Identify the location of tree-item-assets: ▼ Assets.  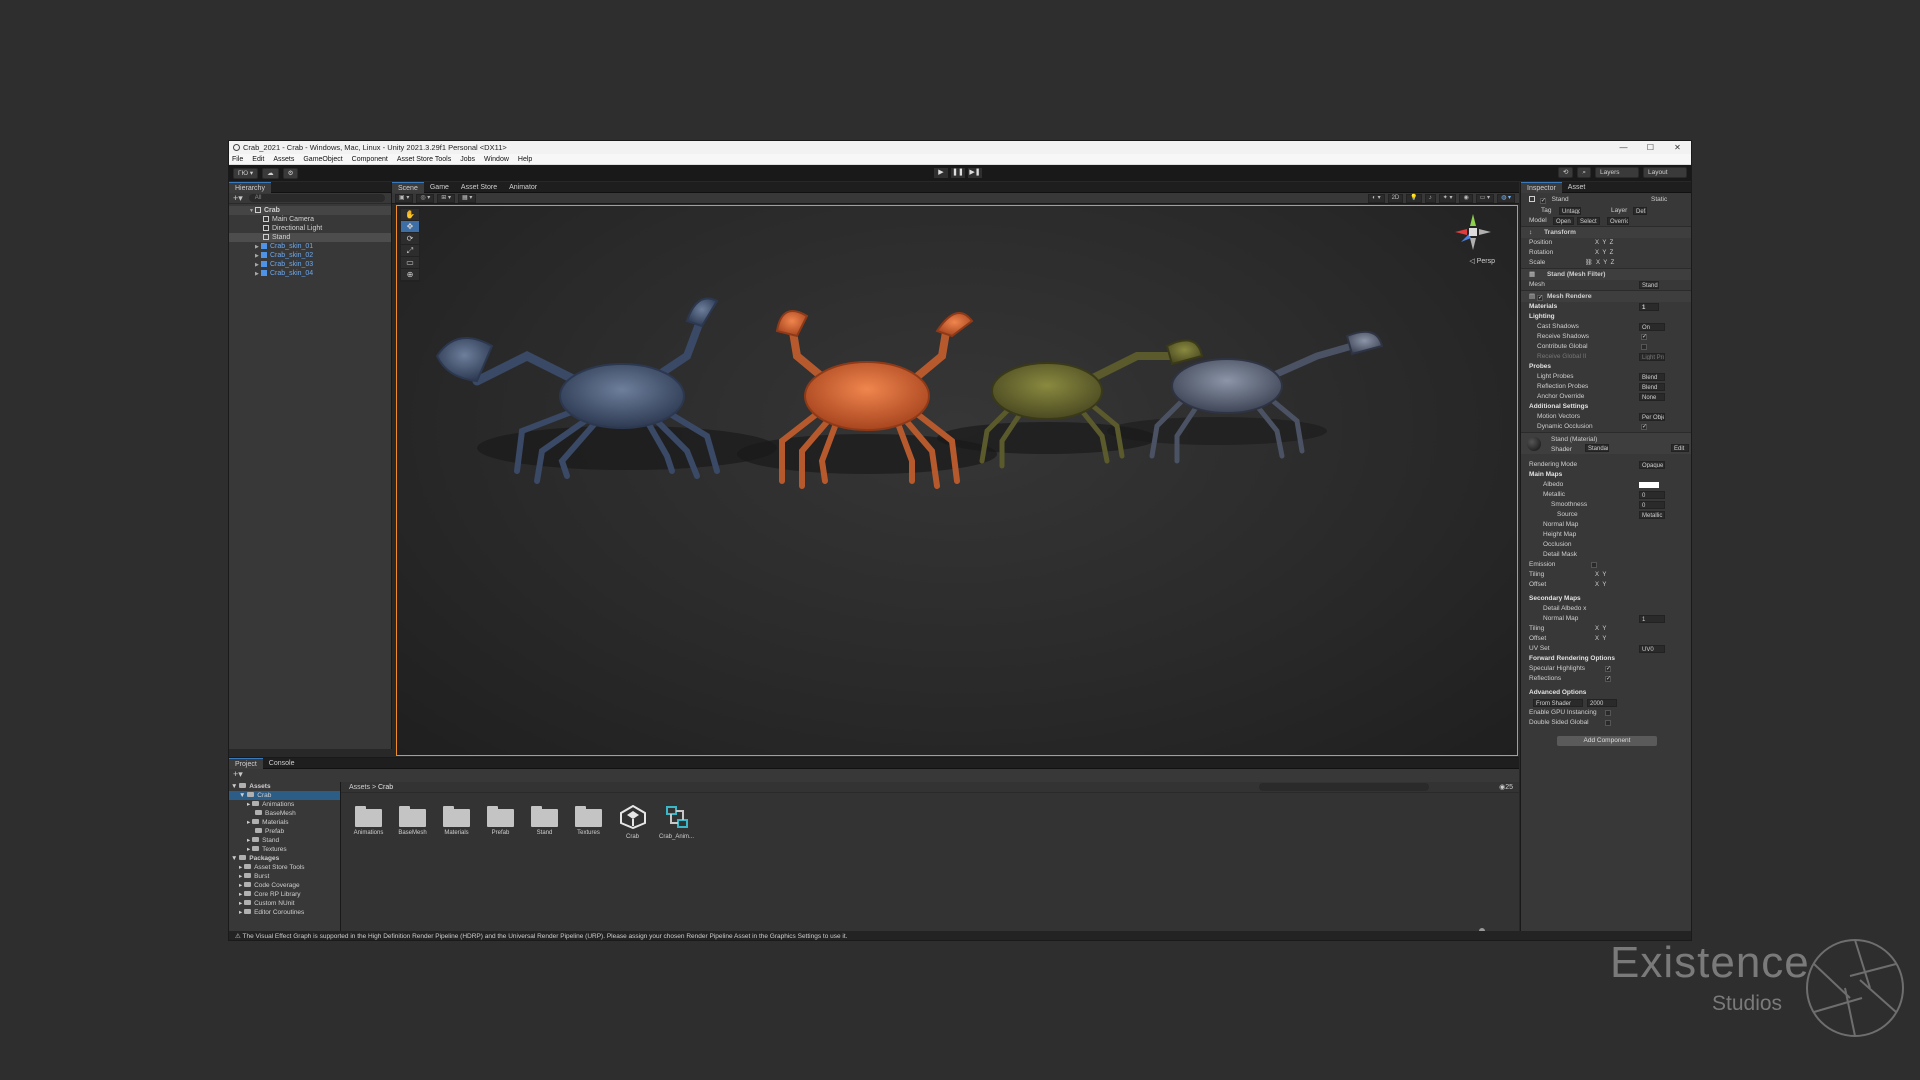
(284, 786).